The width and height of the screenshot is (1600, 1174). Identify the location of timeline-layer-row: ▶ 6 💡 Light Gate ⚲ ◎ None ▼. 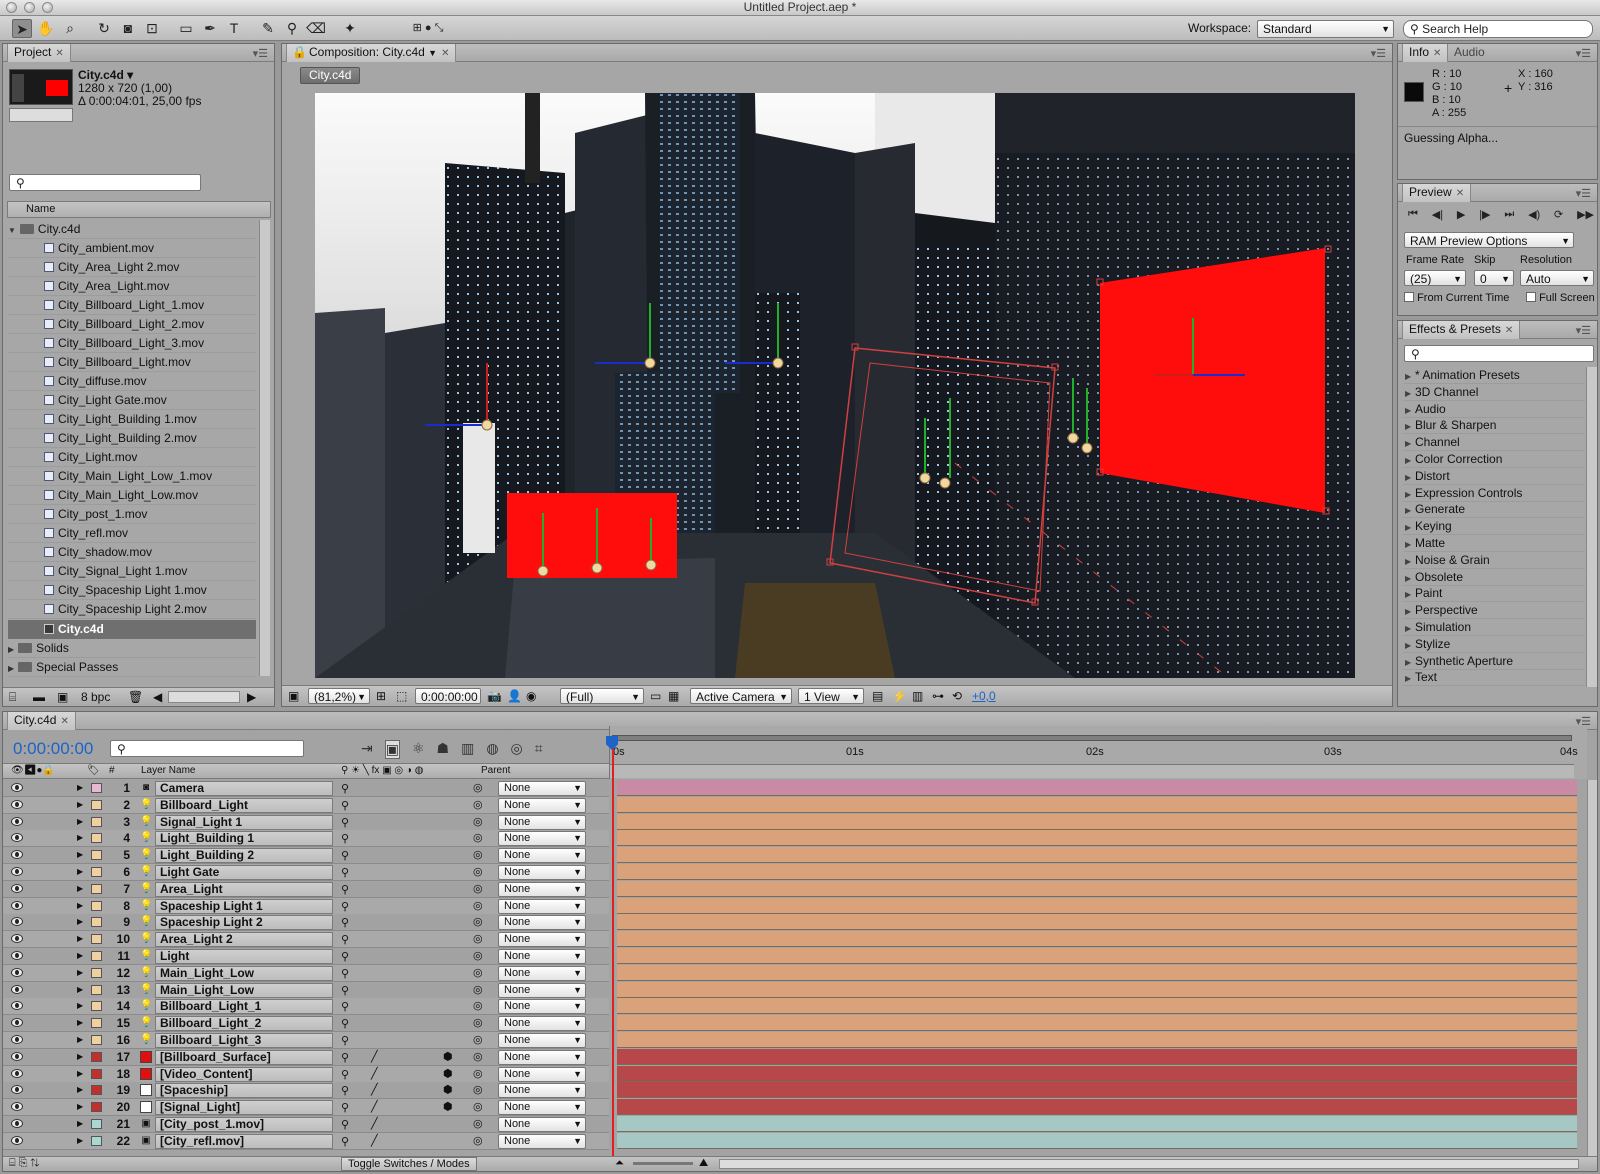
(306, 872).